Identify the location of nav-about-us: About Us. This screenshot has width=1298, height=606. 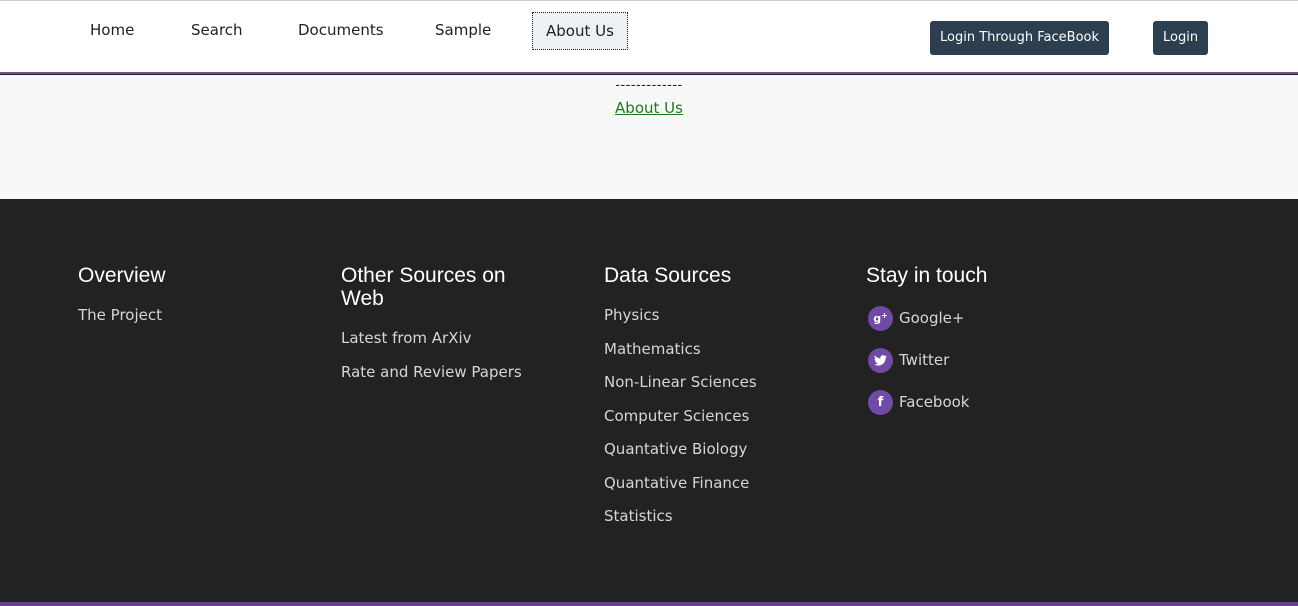
(580, 31).